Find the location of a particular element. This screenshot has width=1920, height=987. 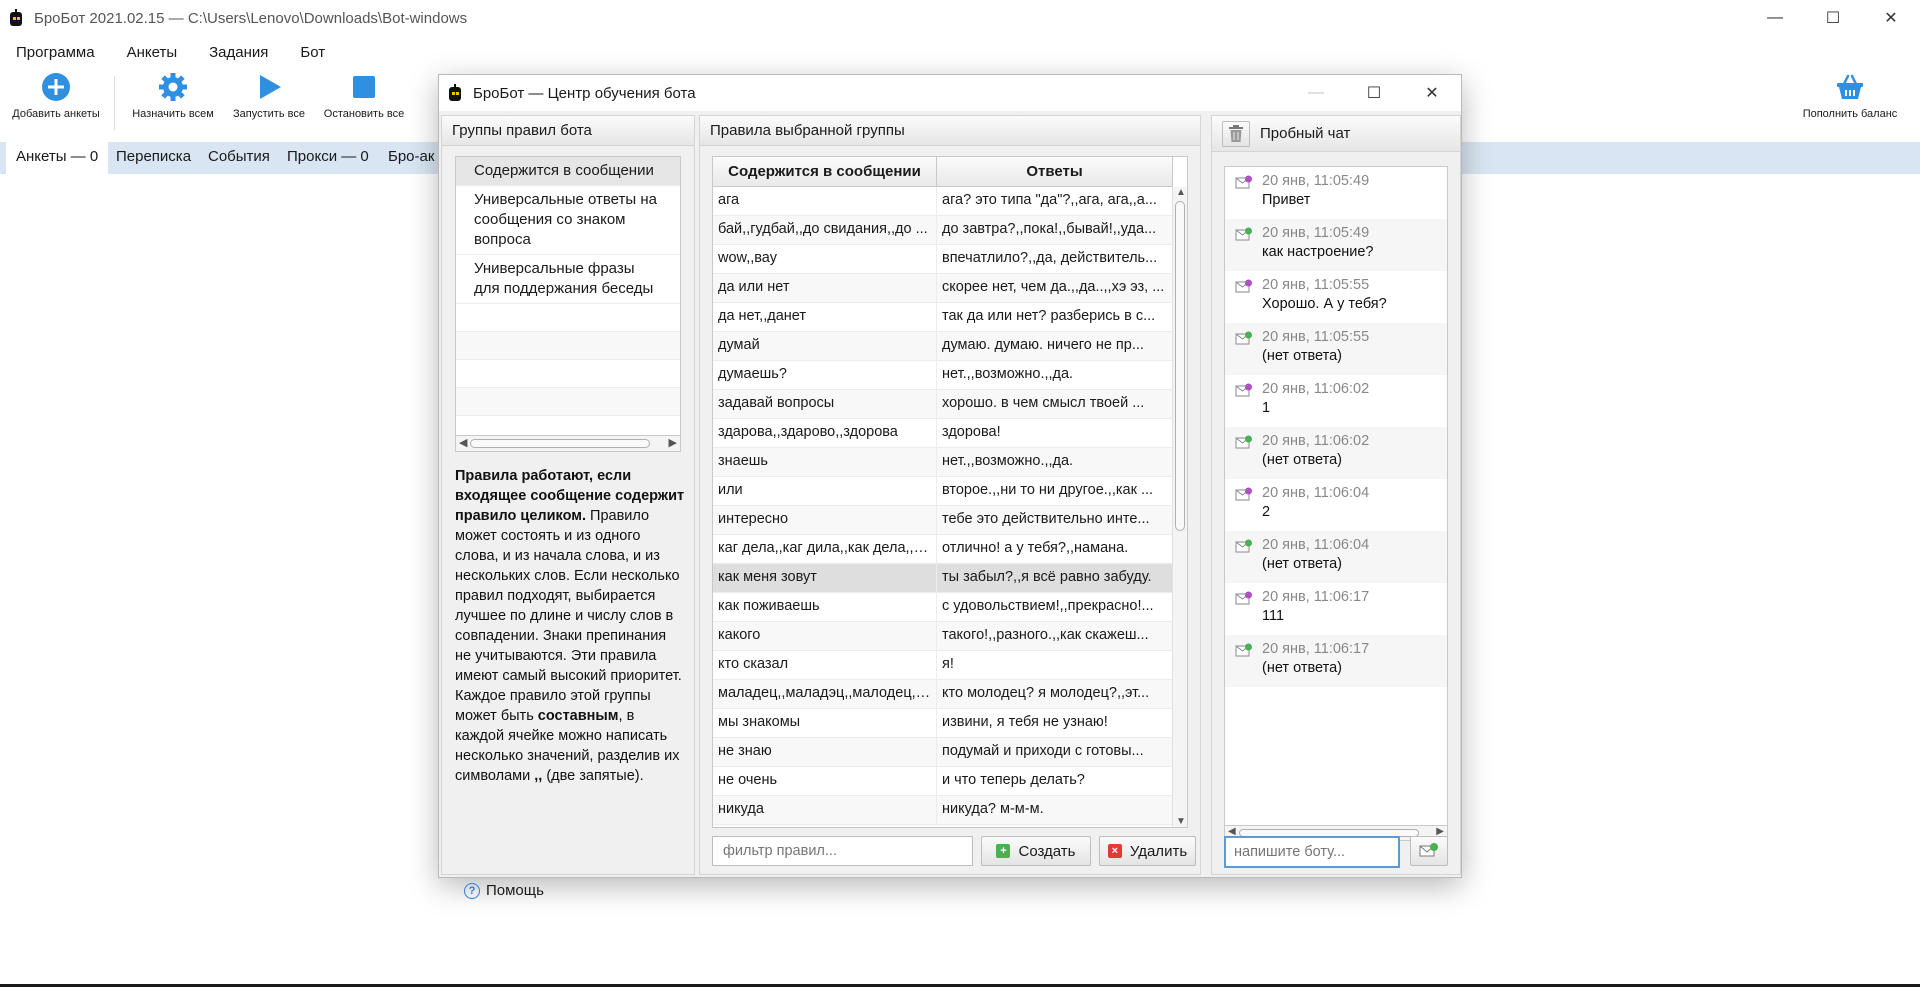

rule-answers-cell: я! is located at coordinates (1055, 665).